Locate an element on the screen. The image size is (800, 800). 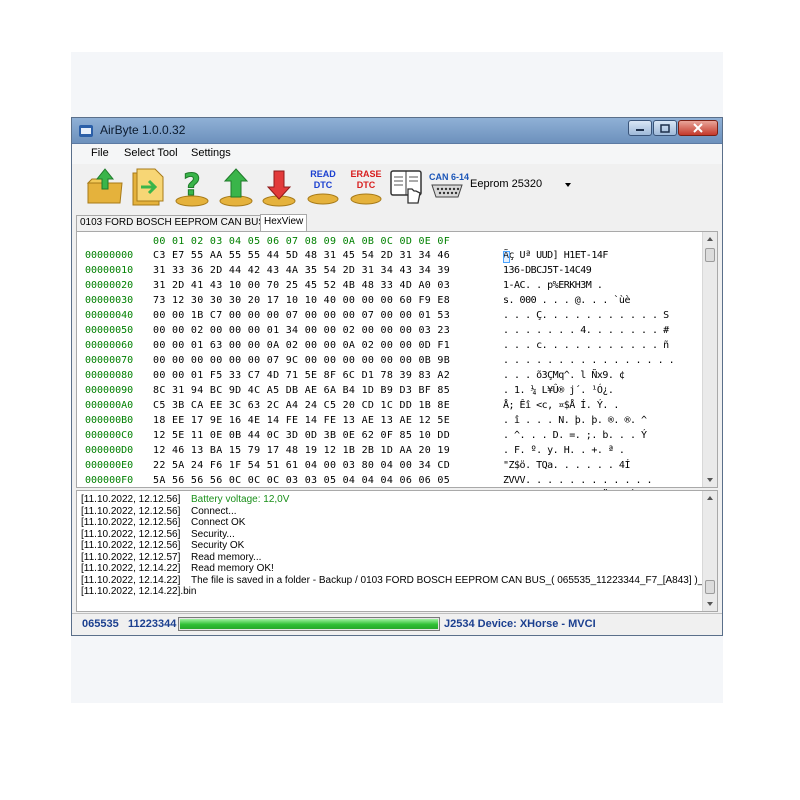
hex-ascii: . . . . . . . . . . . . . . . . is located at coordinates (589, 360).